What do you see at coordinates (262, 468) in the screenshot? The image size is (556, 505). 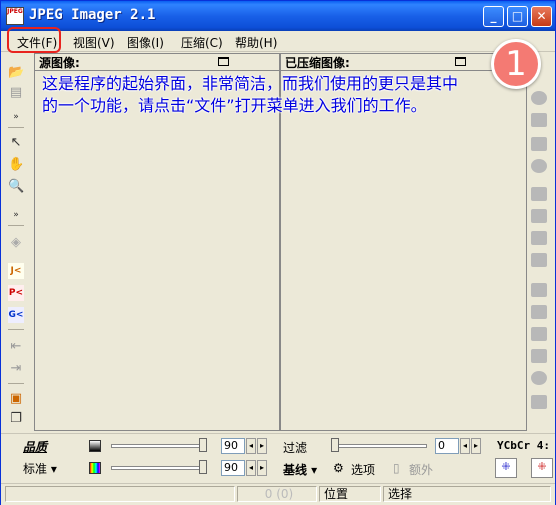 I see `chrominance-increase-button: ▸` at bounding box center [262, 468].